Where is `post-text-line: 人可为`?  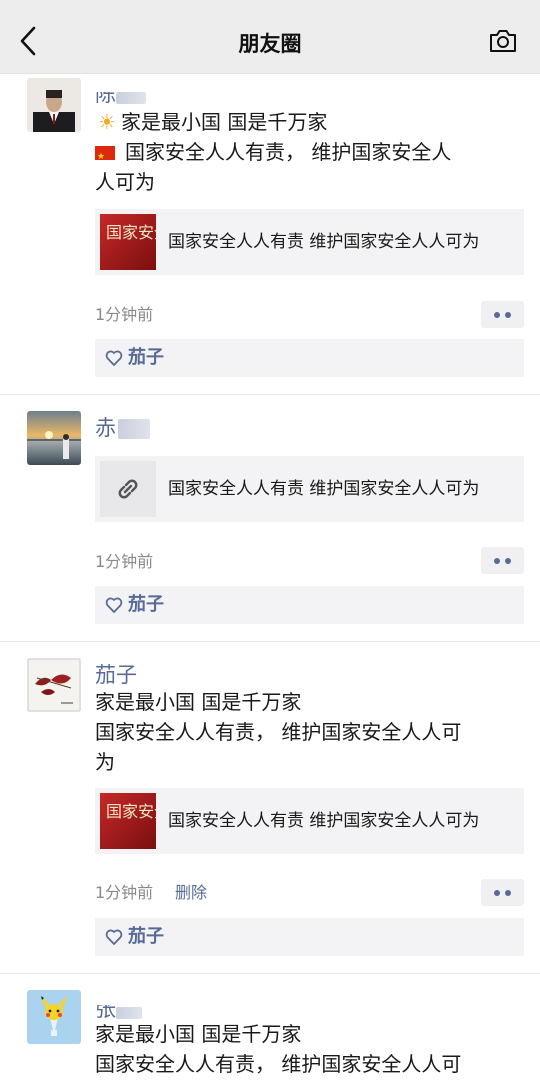
post-text-line: 人可为 is located at coordinates (125, 182).